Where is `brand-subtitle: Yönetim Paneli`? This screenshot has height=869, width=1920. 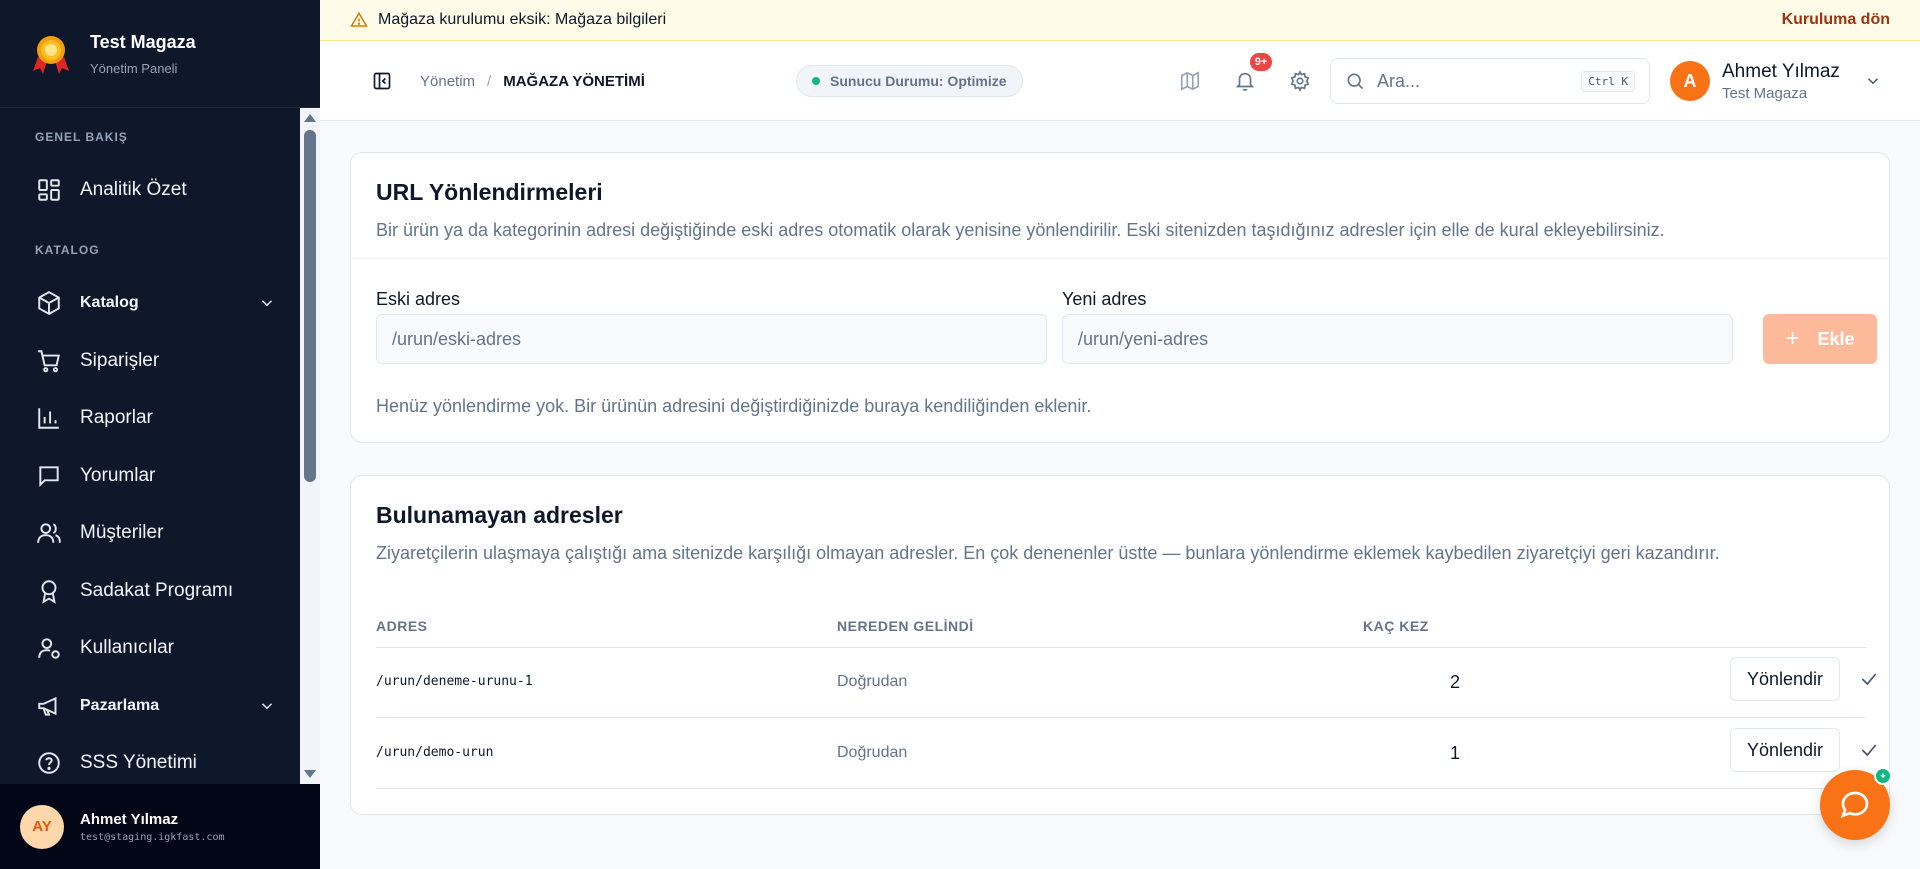 brand-subtitle: Yönetim Paneli is located at coordinates (134, 68).